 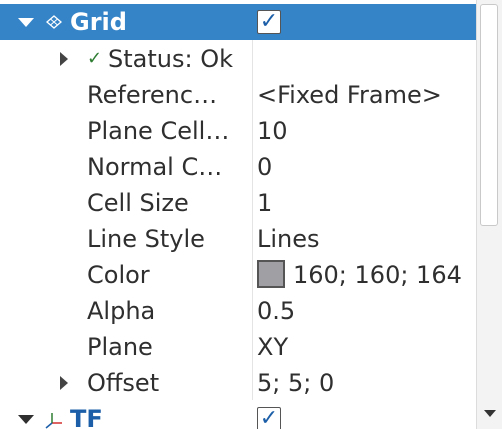 What do you see at coordinates (95, 58) in the screenshot?
I see `status-ok-check-icon: ✓` at bounding box center [95, 58].